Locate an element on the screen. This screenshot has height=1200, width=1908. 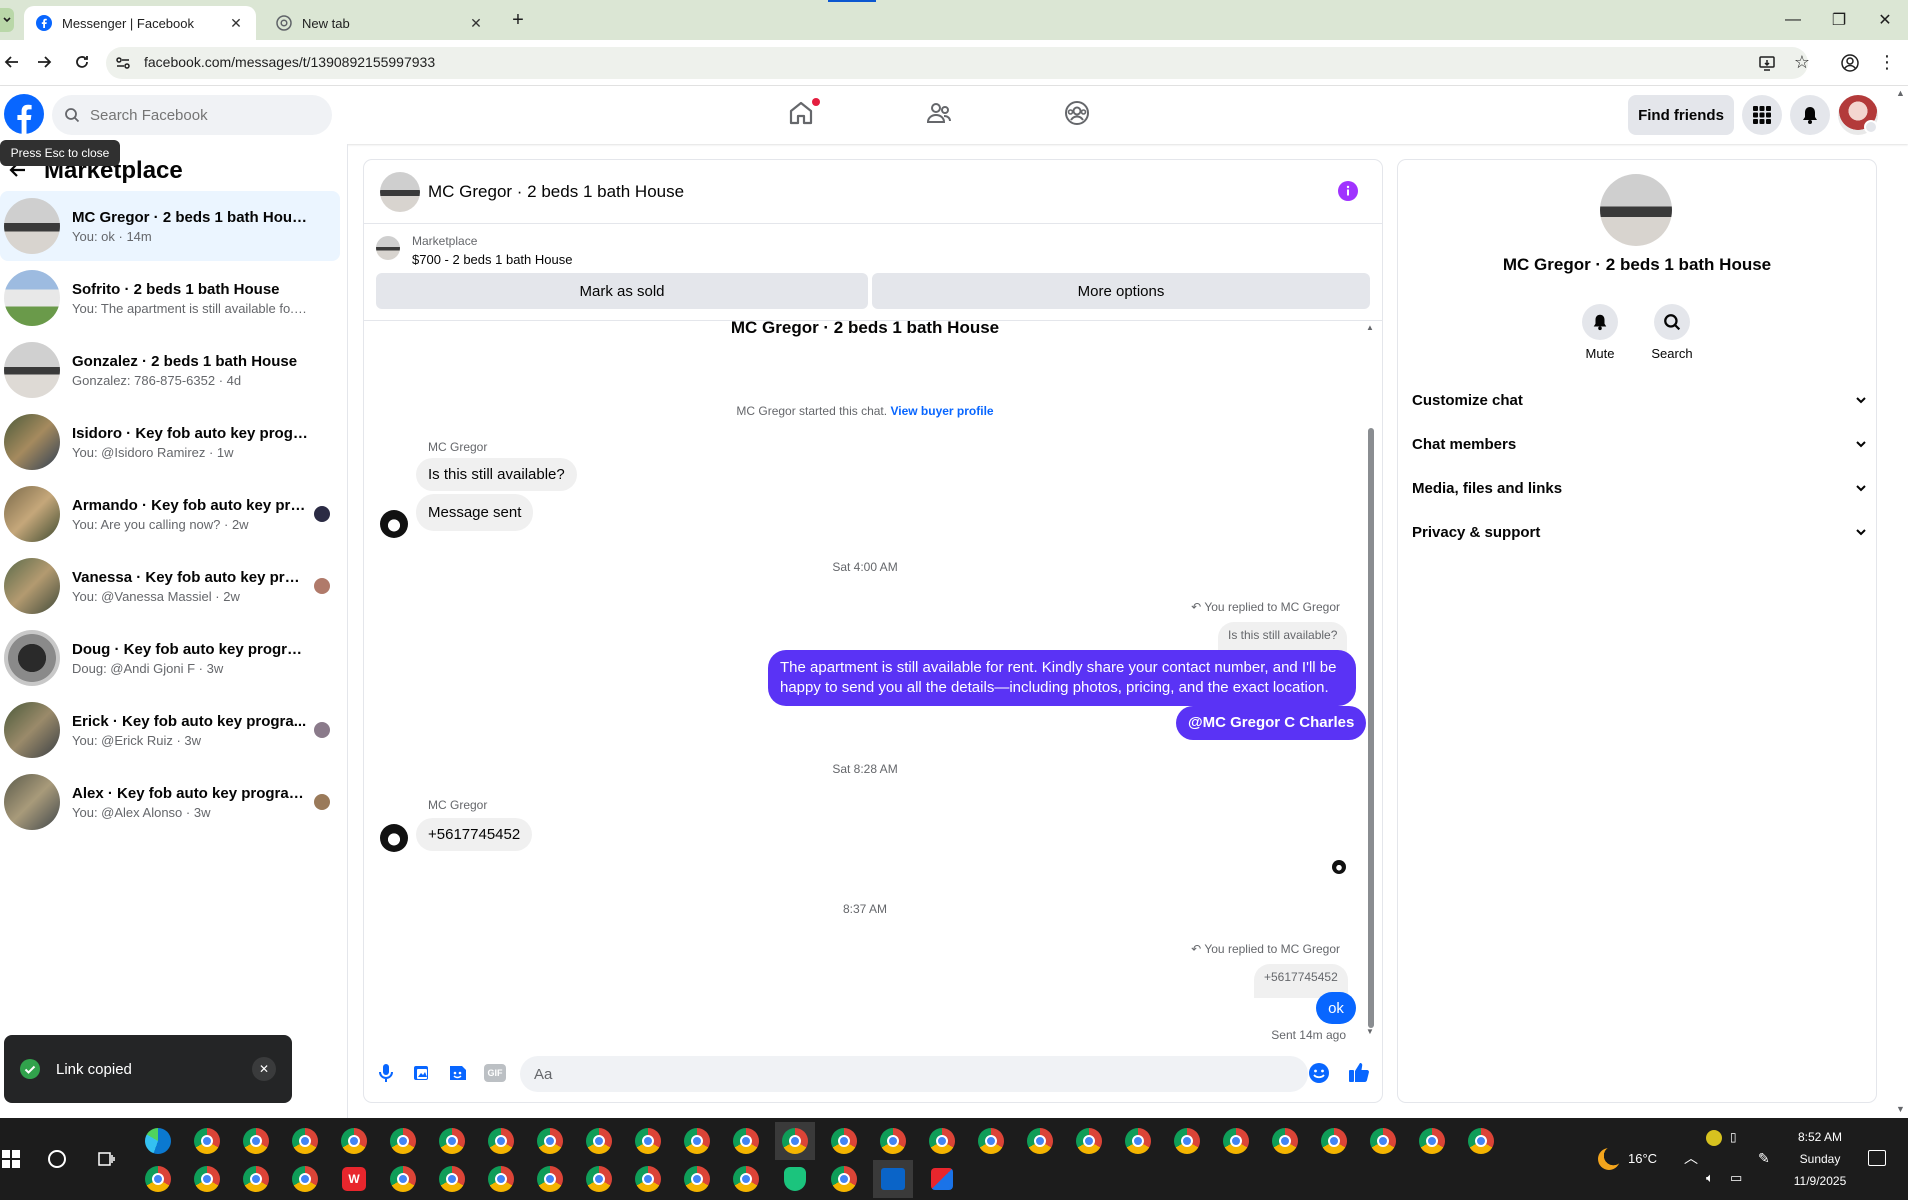
notification-center-icon is located at coordinates (1877, 1158).